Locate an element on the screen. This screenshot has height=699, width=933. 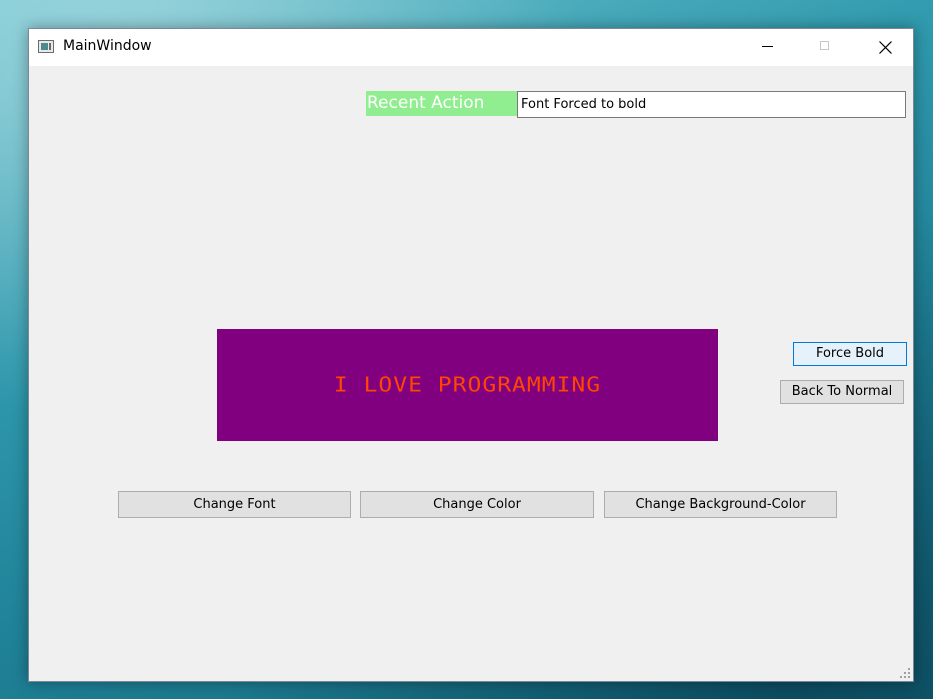
programming-banner: I LOVE PROGRAMMING is located at coordinates (467, 385).